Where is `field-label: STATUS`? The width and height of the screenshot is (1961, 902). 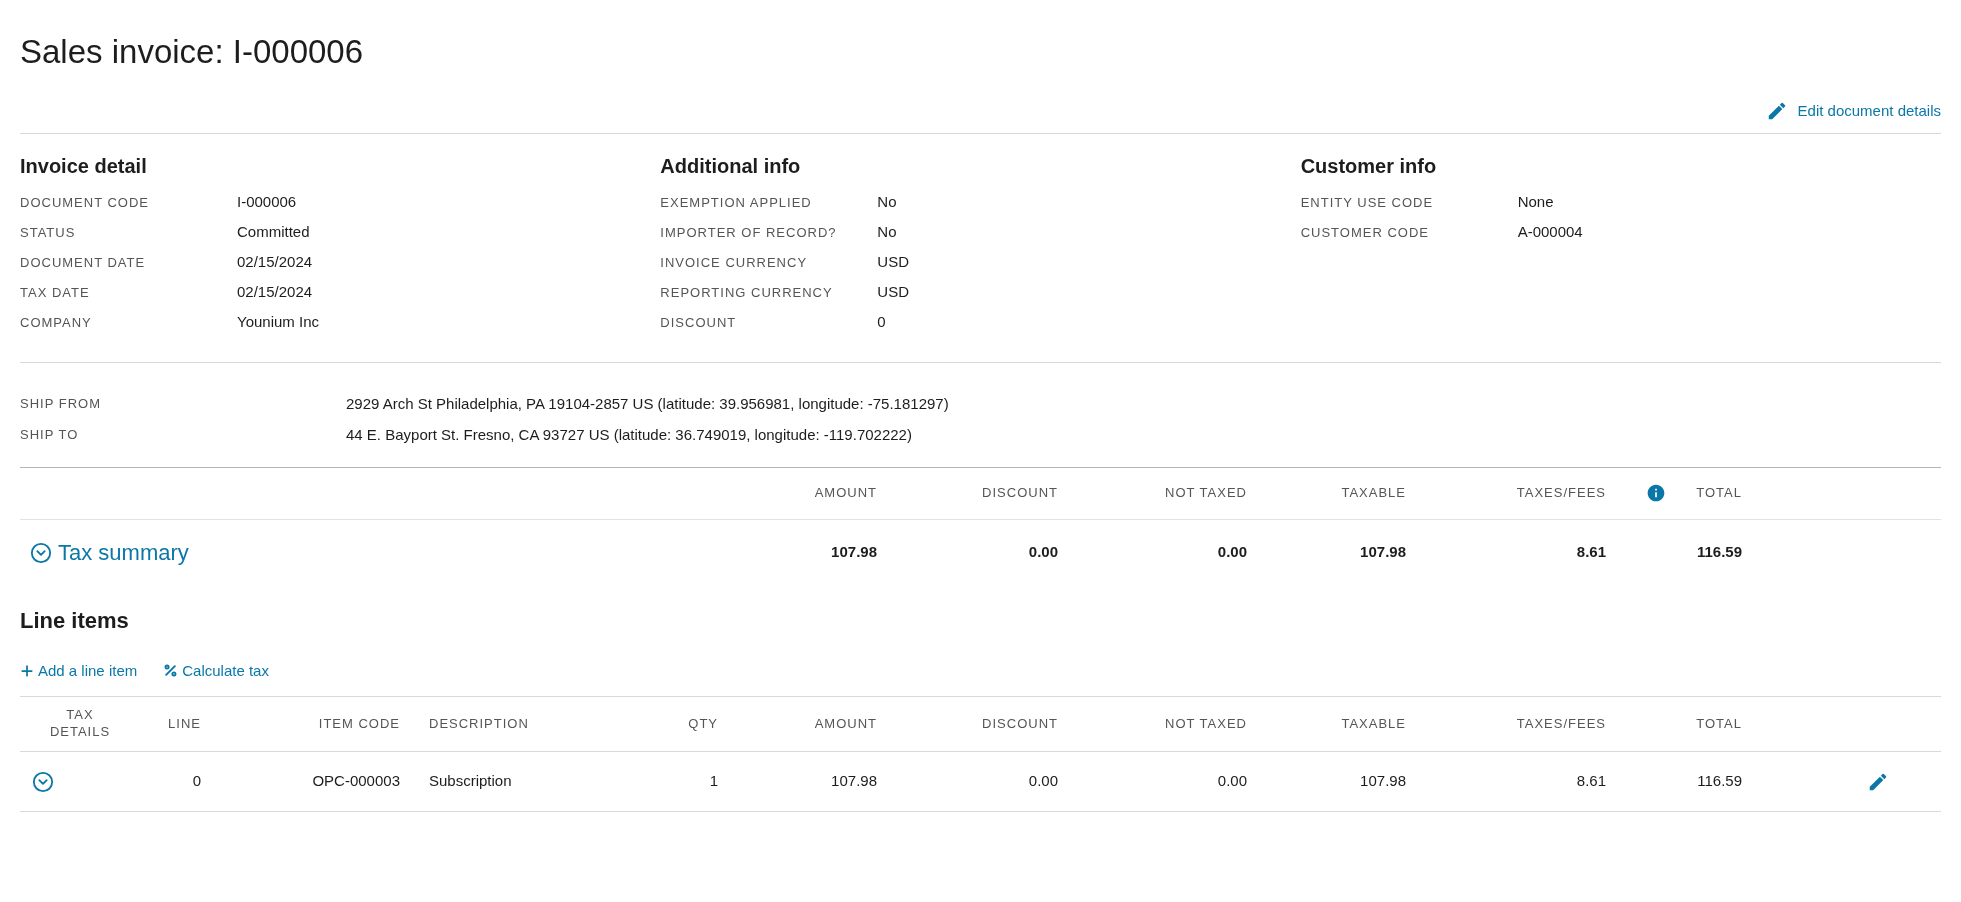
field-label: STATUS is located at coordinates (48, 232).